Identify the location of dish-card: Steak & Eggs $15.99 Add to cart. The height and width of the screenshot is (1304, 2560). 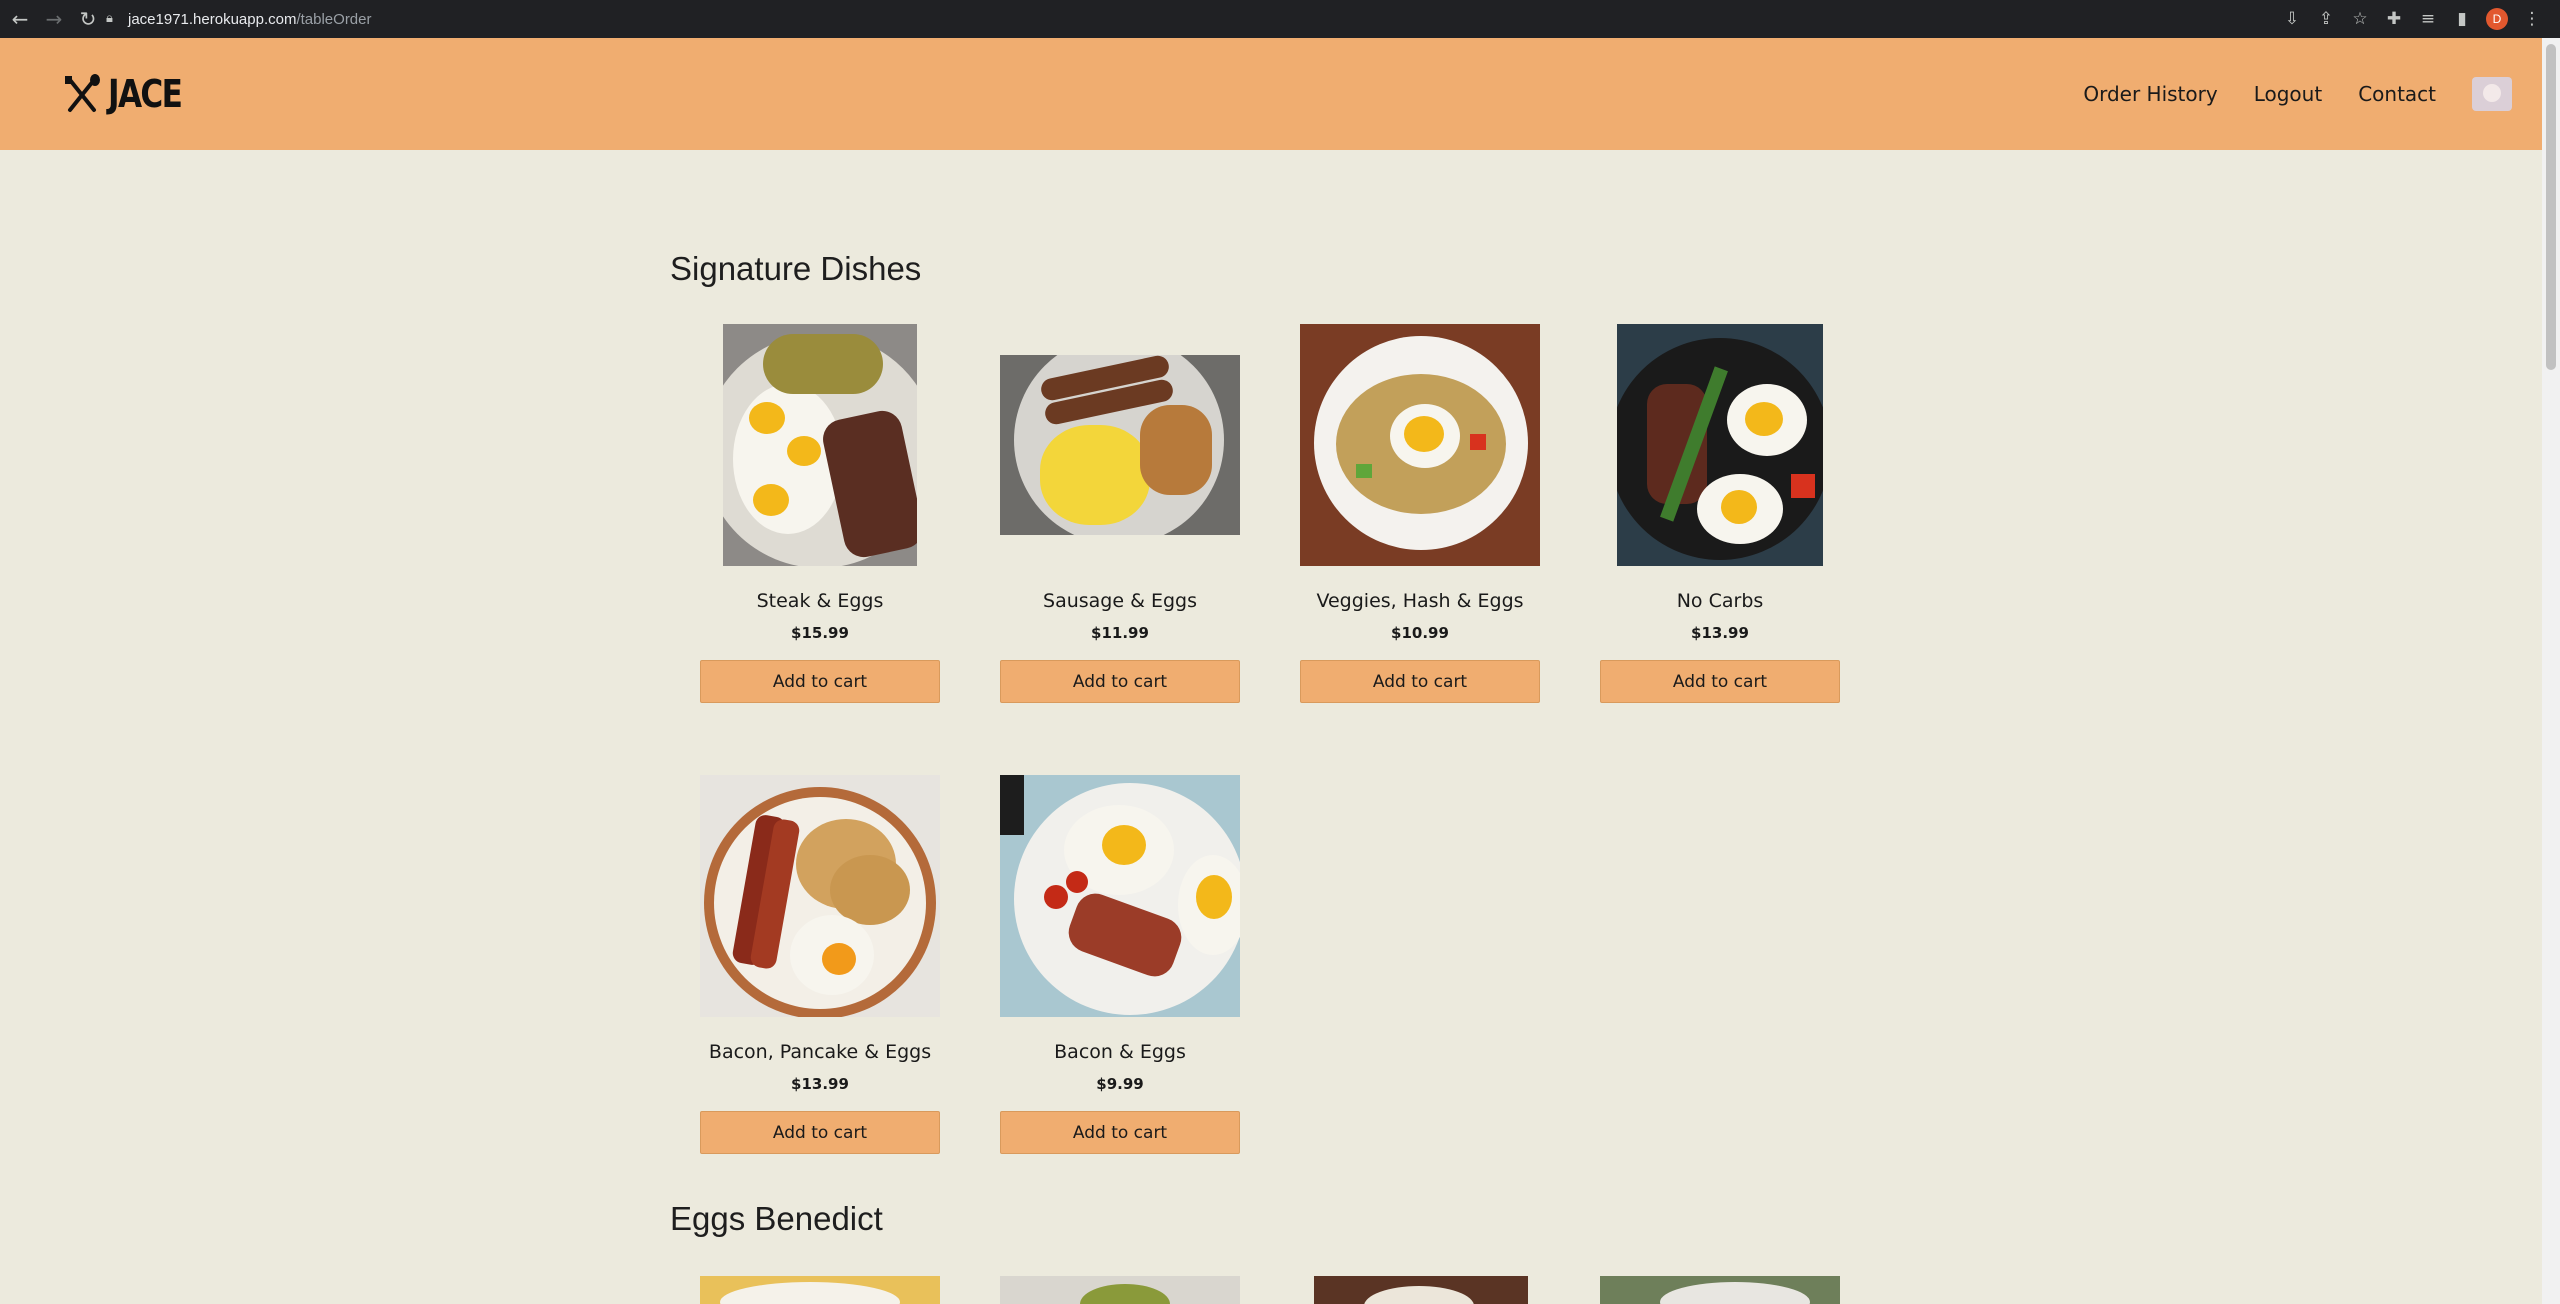
(820, 513).